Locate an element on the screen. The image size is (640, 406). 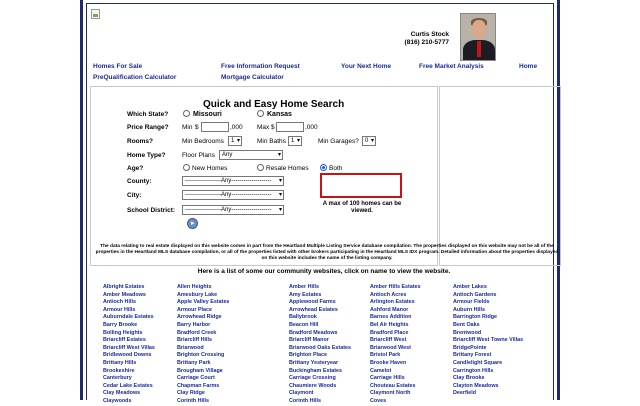
community-link: Barry Brooke is located at coordinates (129, 326).